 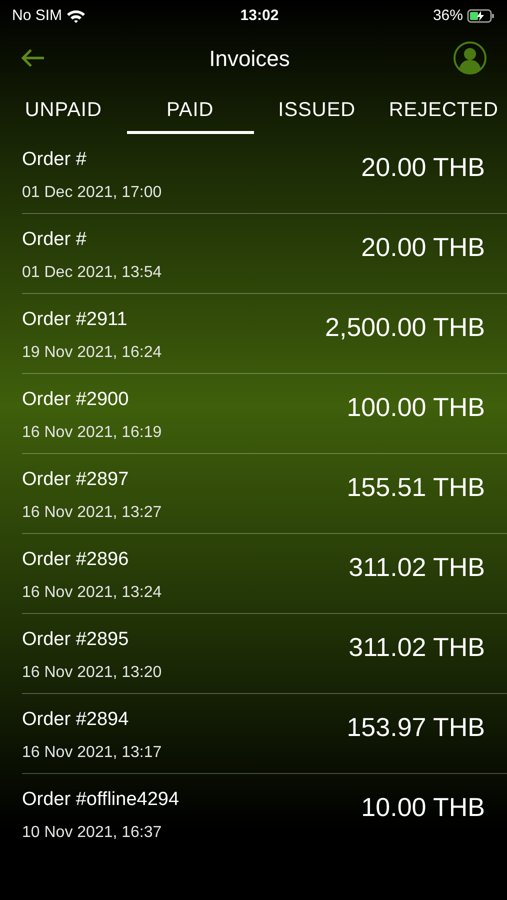 I want to click on order-number: Order #2900, so click(x=76, y=400).